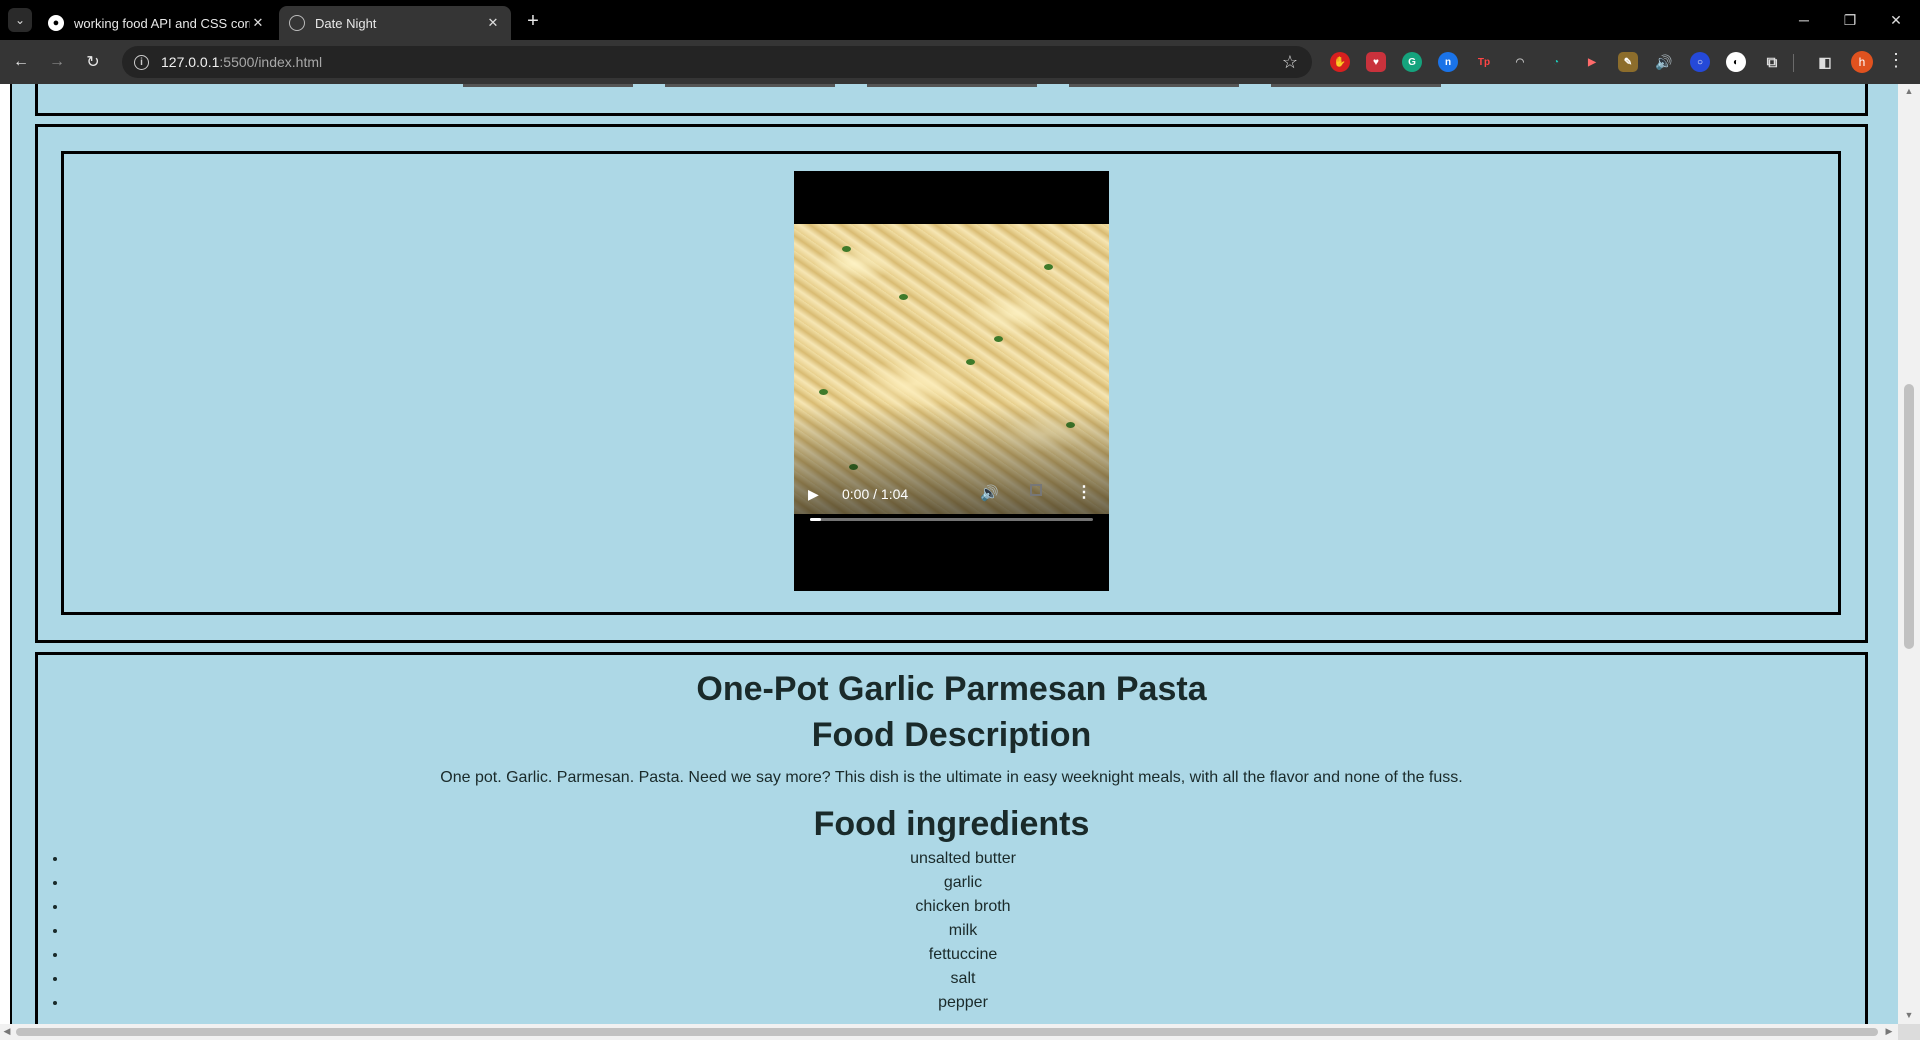  Describe the element at coordinates (1520, 62) in the screenshot. I see `extension-arc-icon: ◠` at that location.